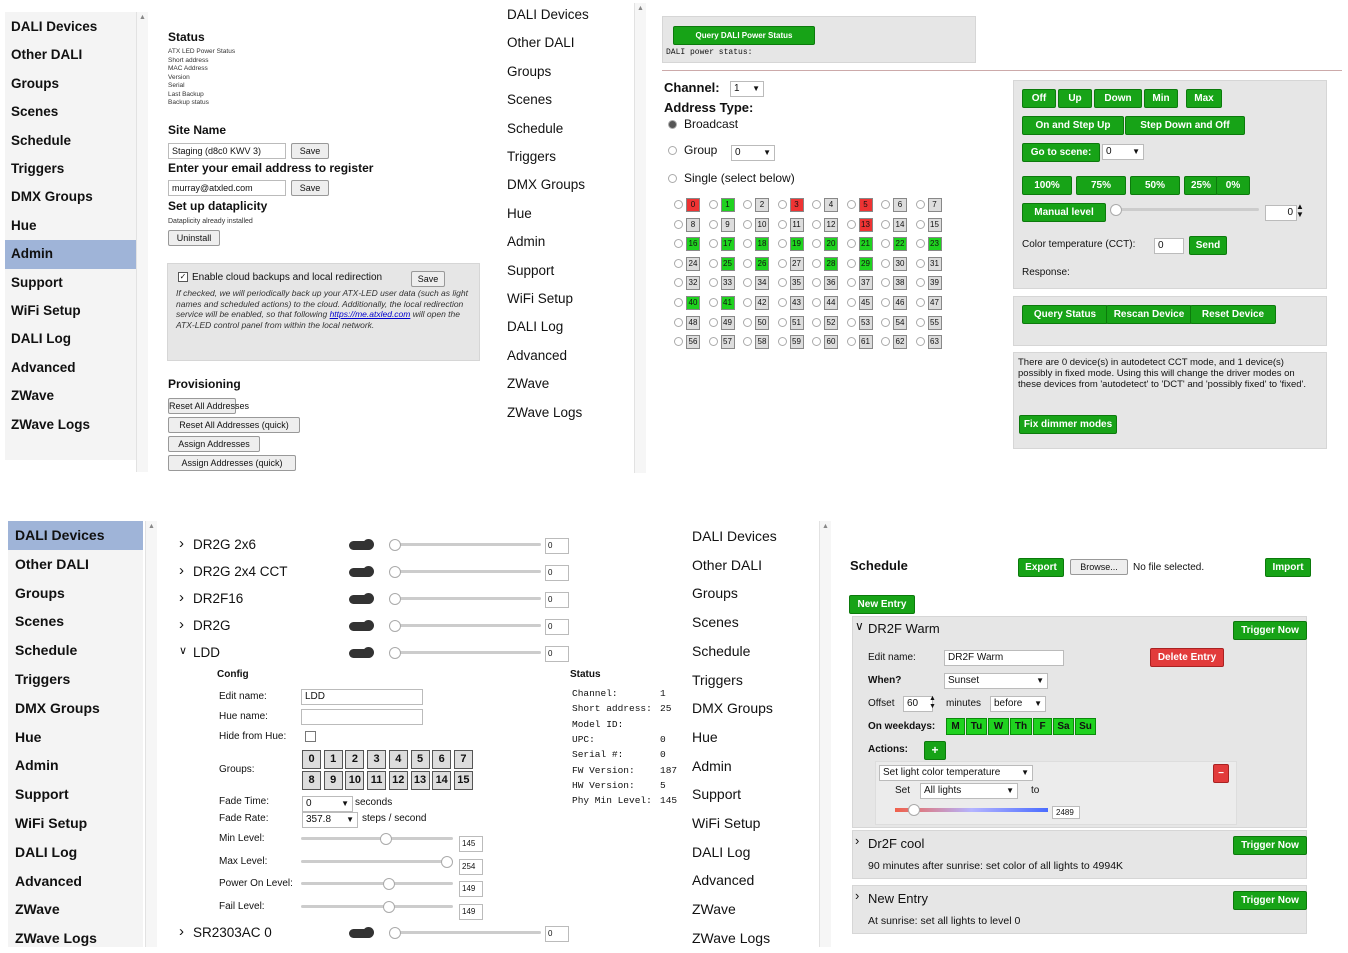  What do you see at coordinates (1270, 900) in the screenshot?
I see `trigger-now-button: Trigger Now` at bounding box center [1270, 900].